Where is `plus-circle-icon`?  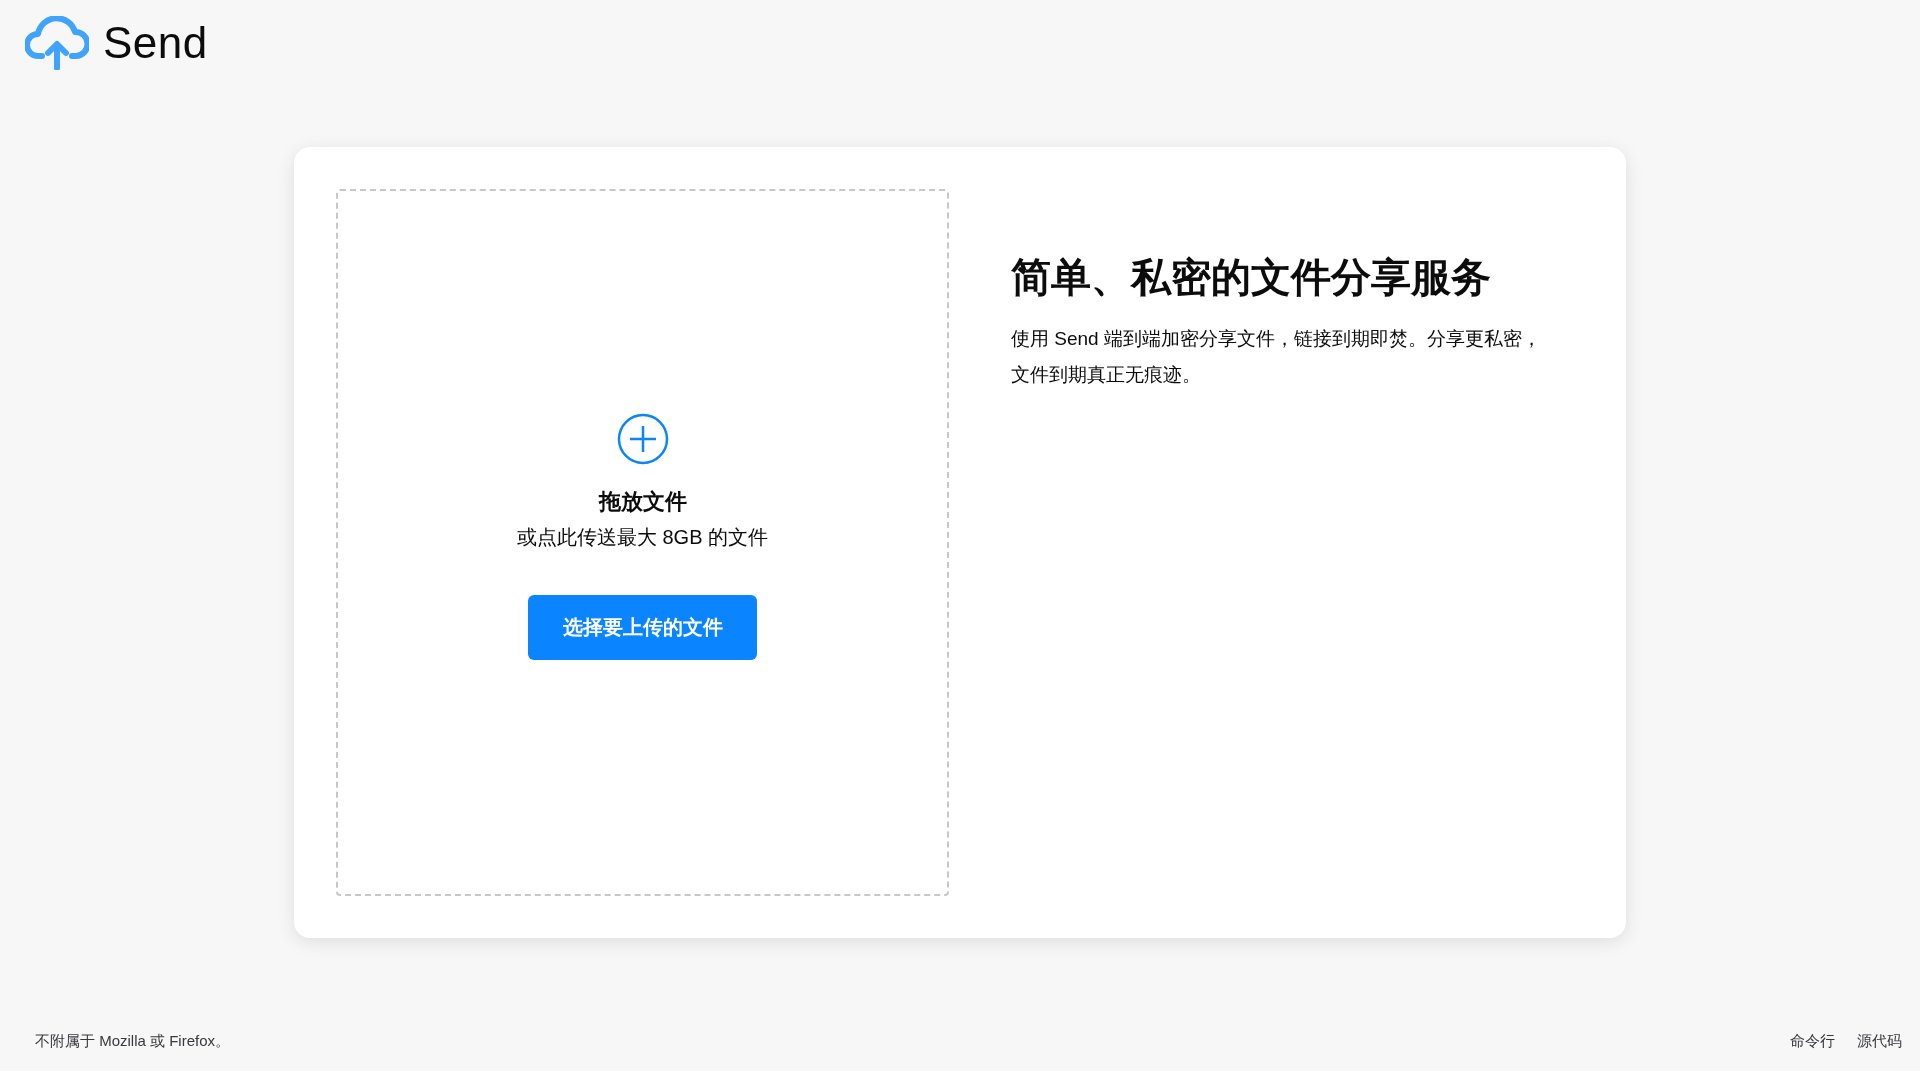
plus-circle-icon is located at coordinates (642, 439).